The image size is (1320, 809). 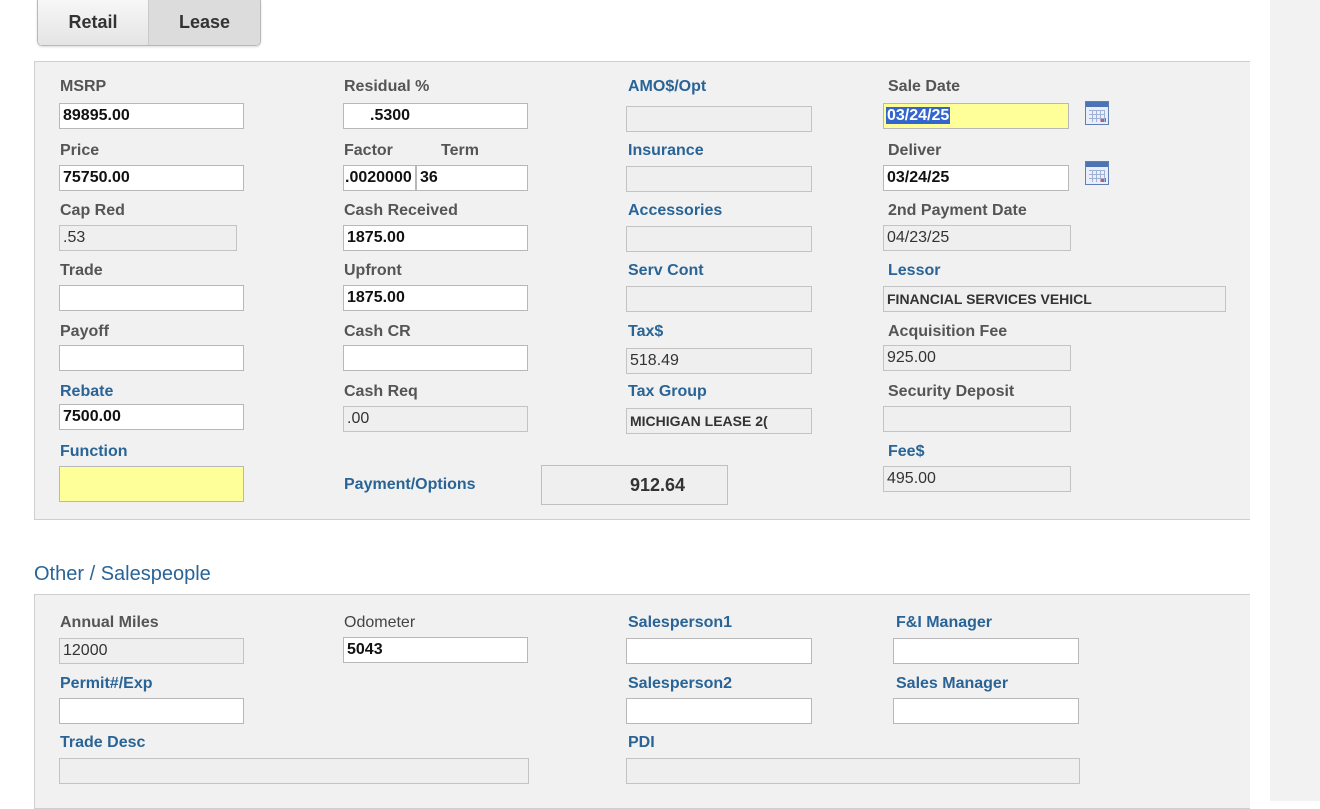 What do you see at coordinates (641, 743) in the screenshot?
I see `pdi-link: PDI` at bounding box center [641, 743].